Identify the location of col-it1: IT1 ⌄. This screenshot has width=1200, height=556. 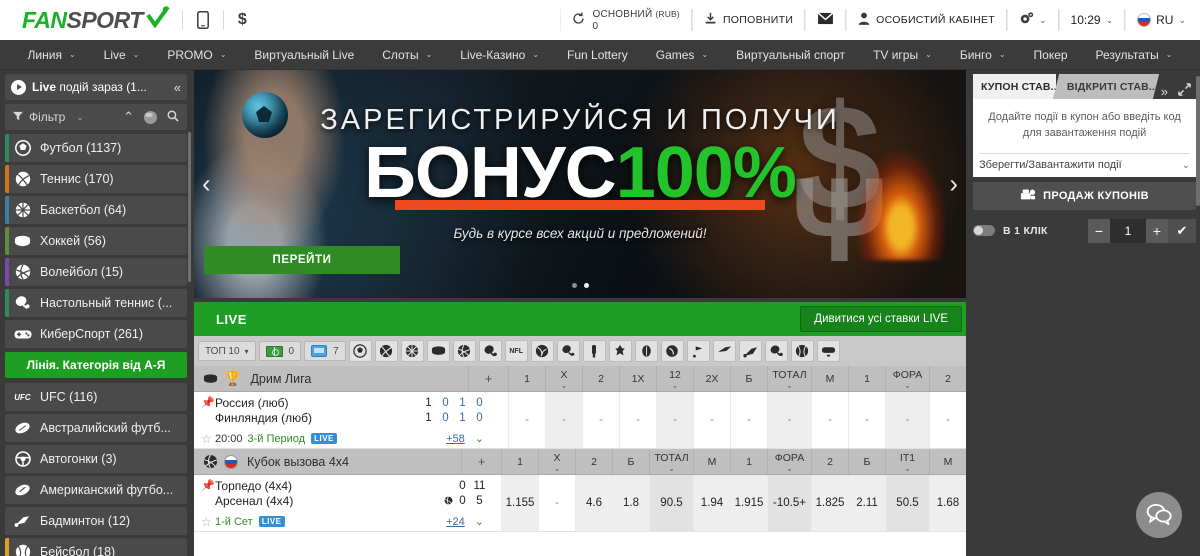
(907, 461).